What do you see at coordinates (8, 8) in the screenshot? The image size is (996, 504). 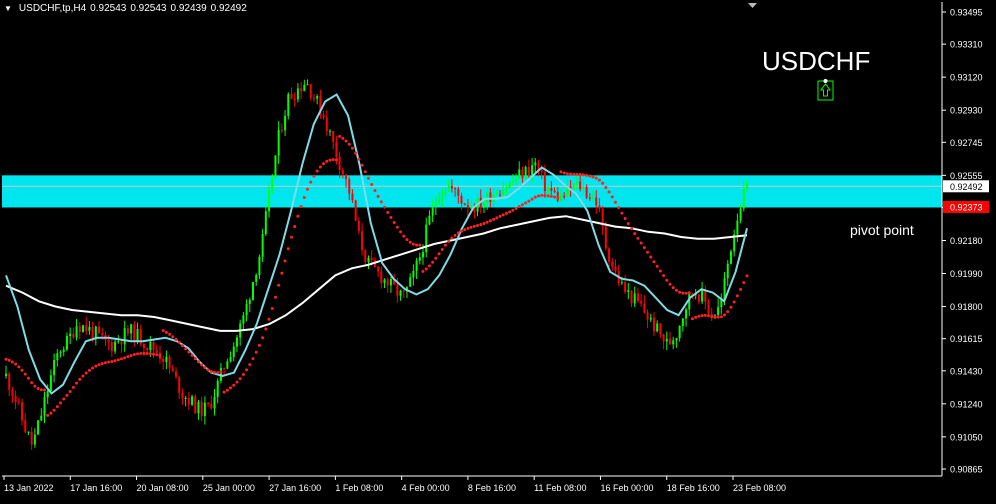 I see `chart-menu-triangle-icon: ▼` at bounding box center [8, 8].